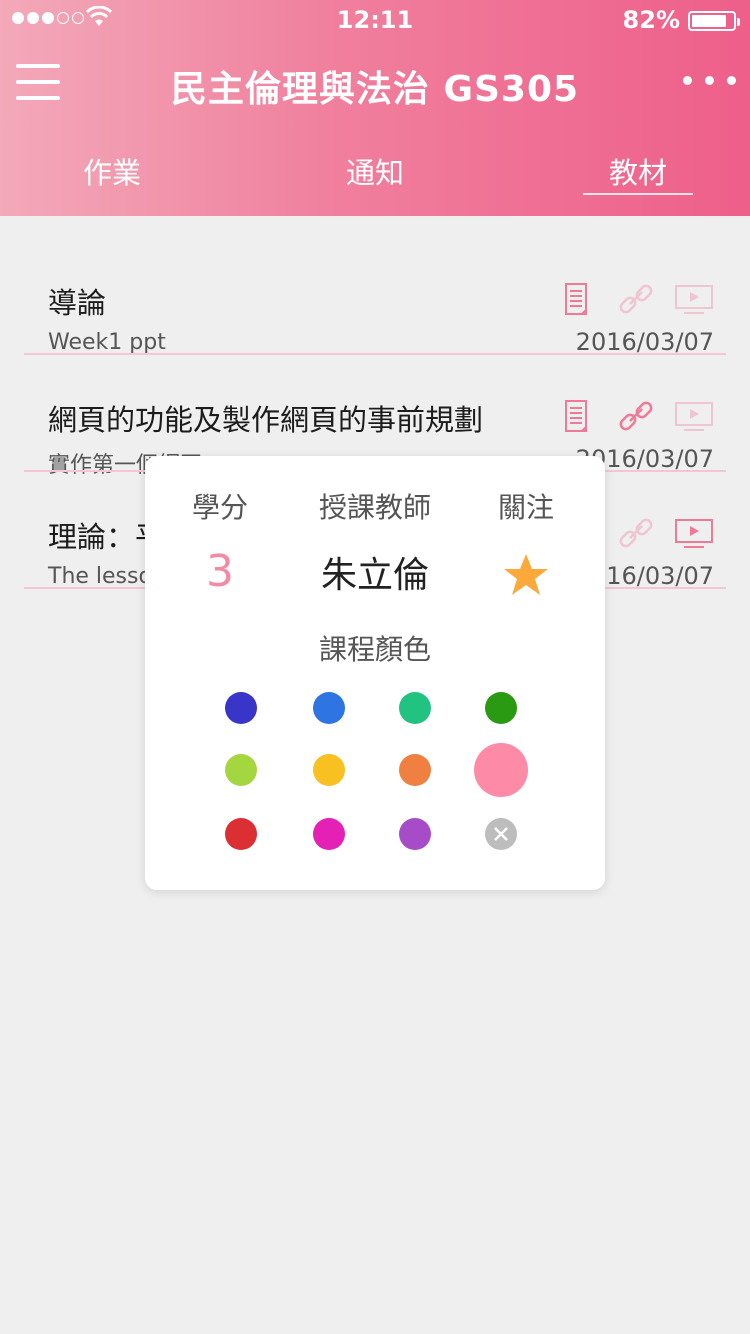  I want to click on tab-materials: 教材, so click(638, 171).